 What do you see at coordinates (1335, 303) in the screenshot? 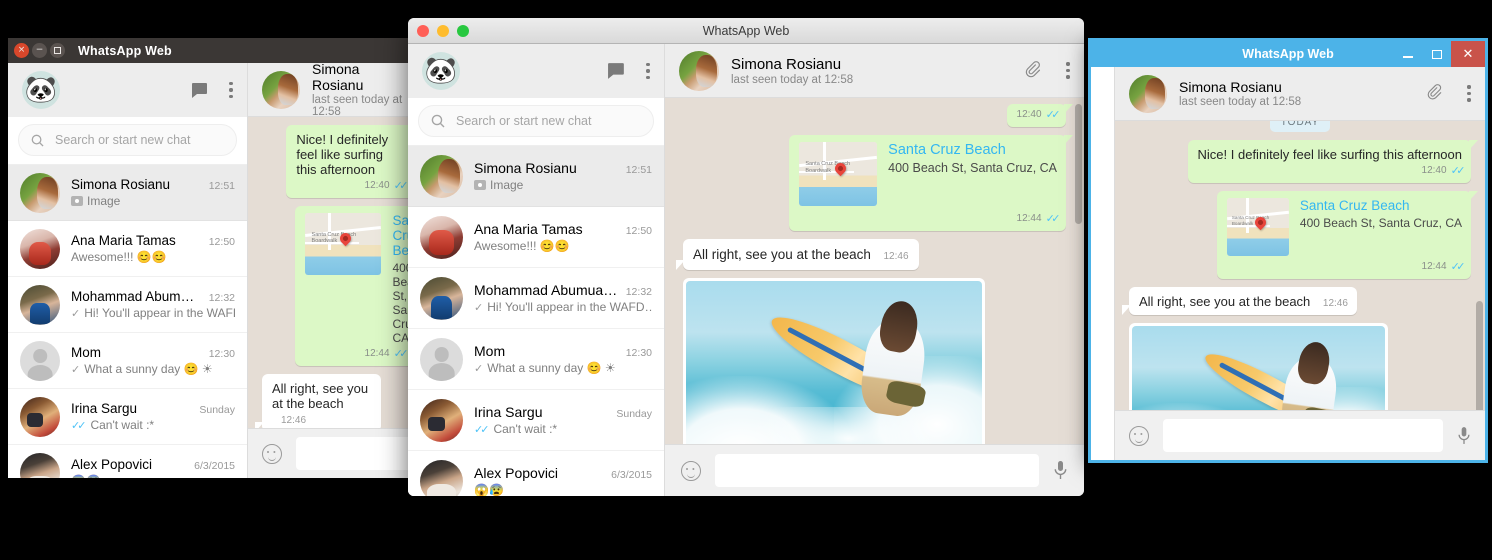
I see `message-time: 12:46` at bounding box center [1335, 303].